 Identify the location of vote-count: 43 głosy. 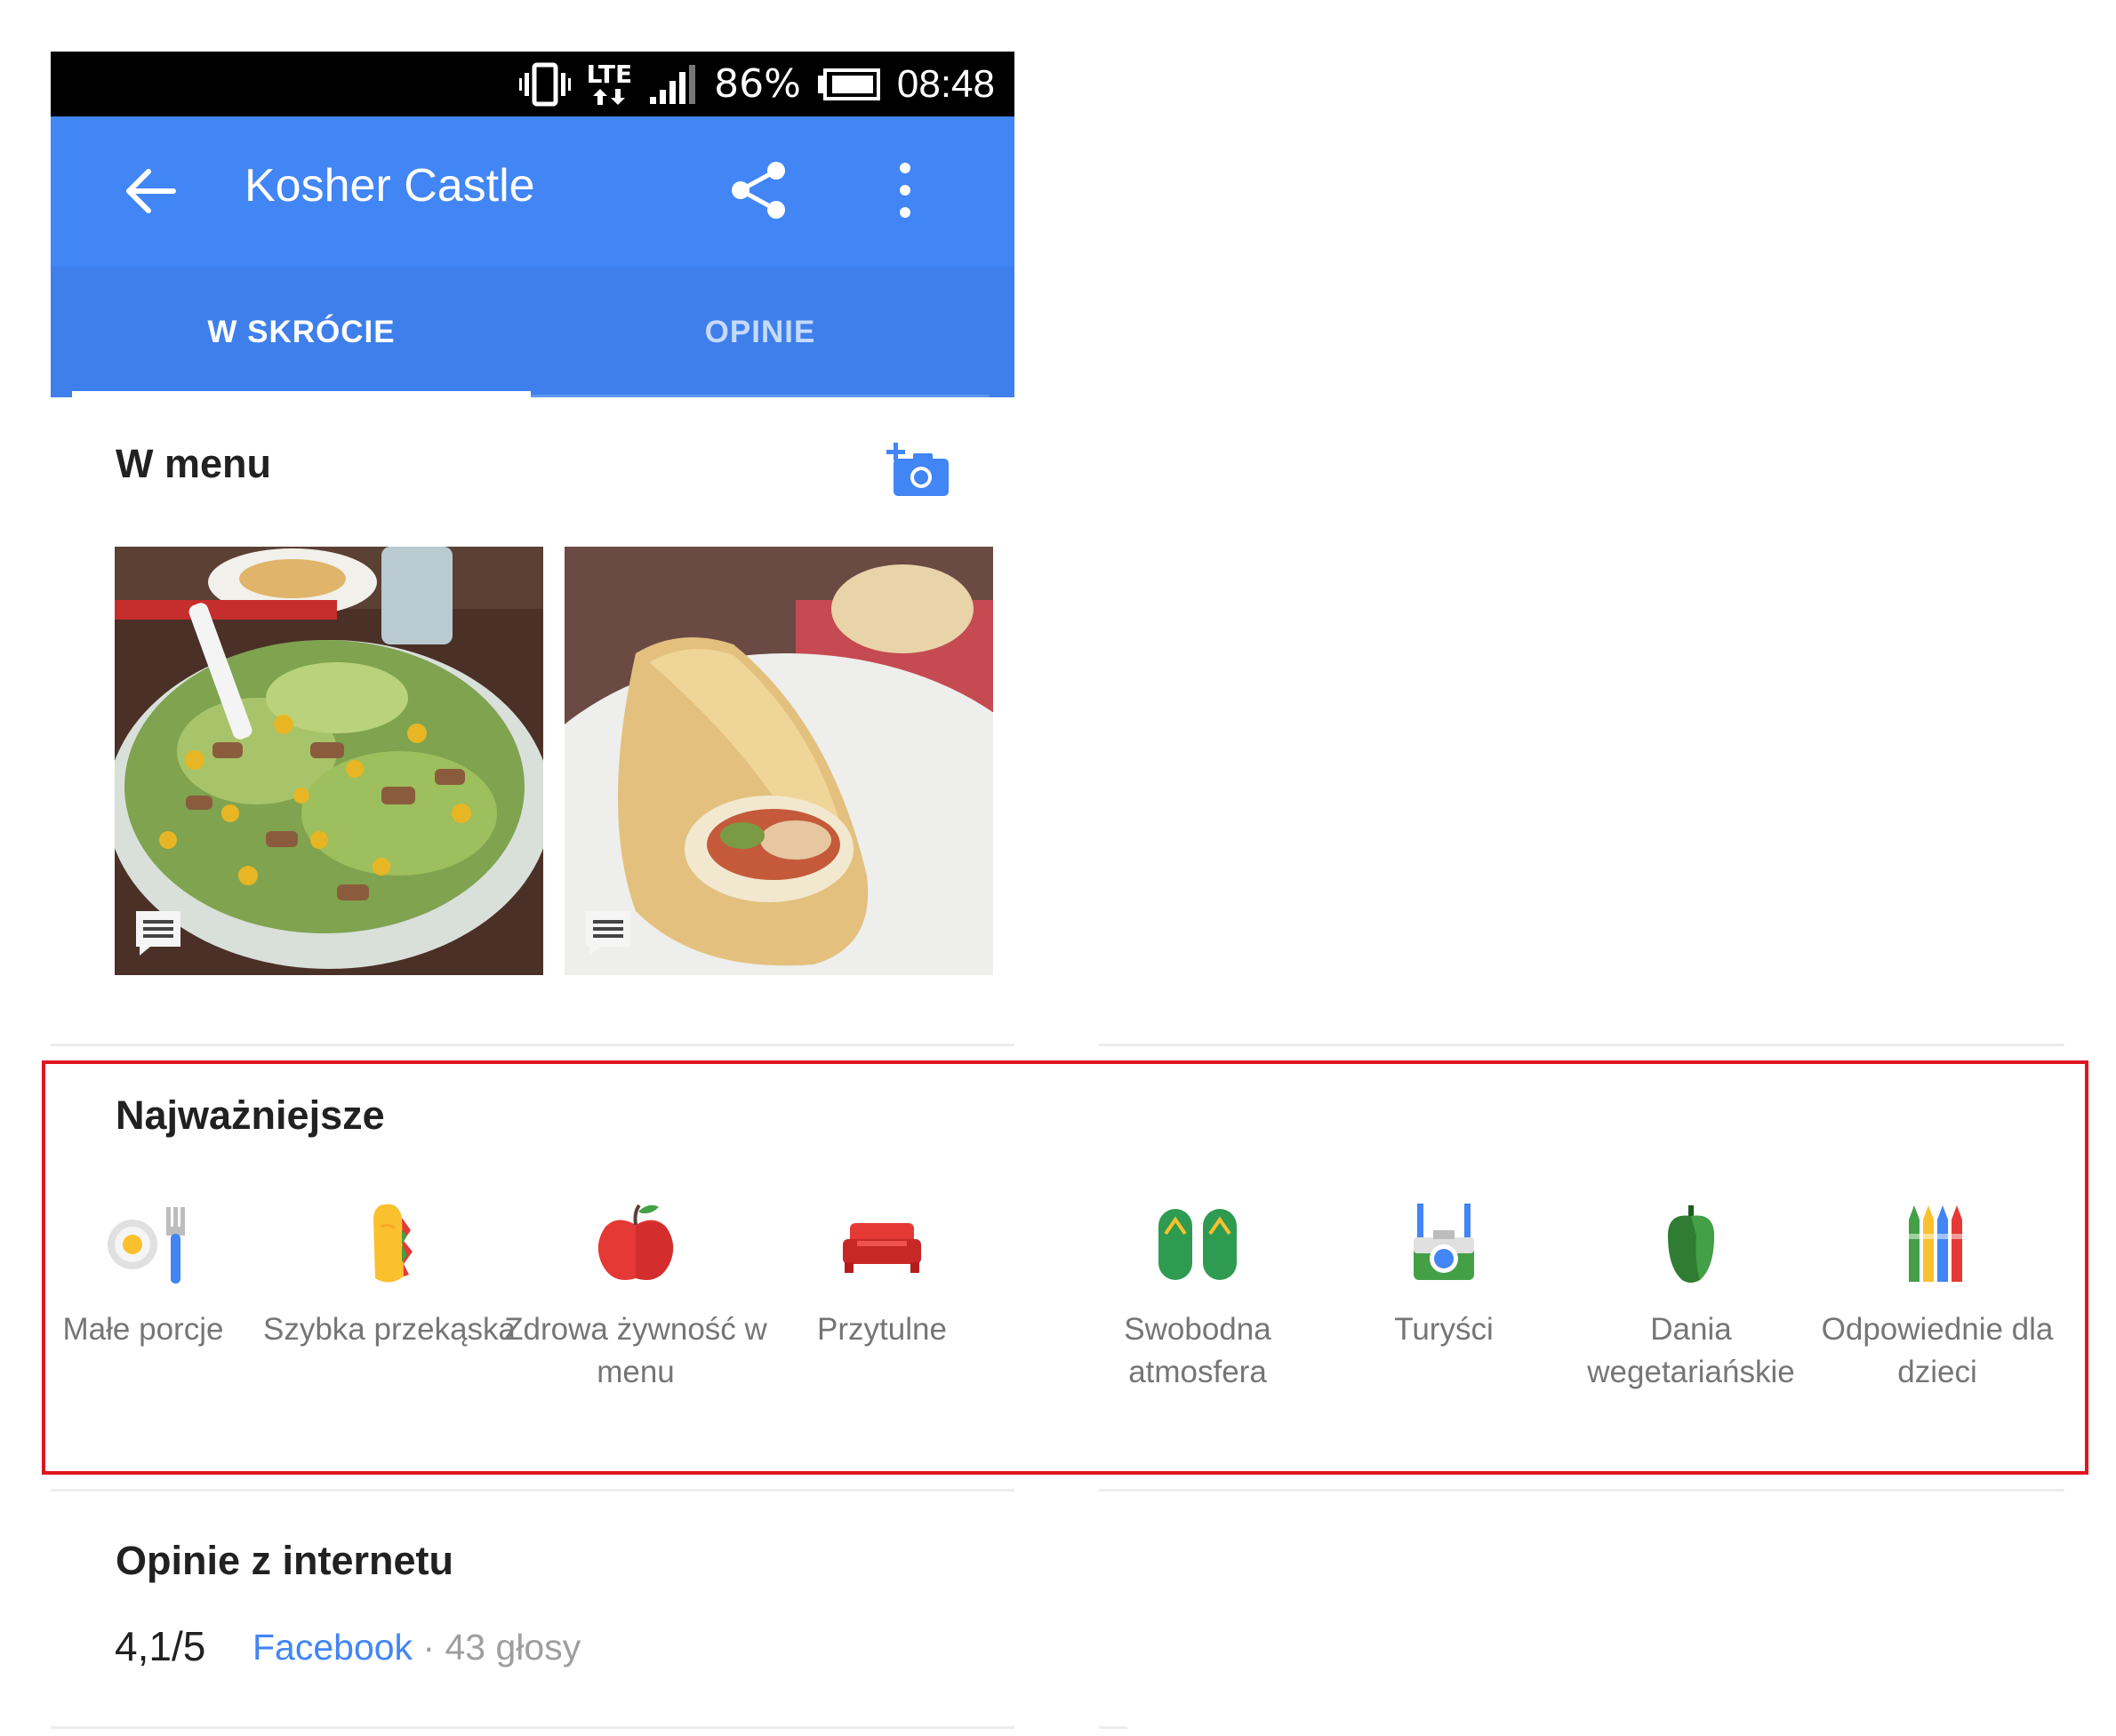
(513, 1647).